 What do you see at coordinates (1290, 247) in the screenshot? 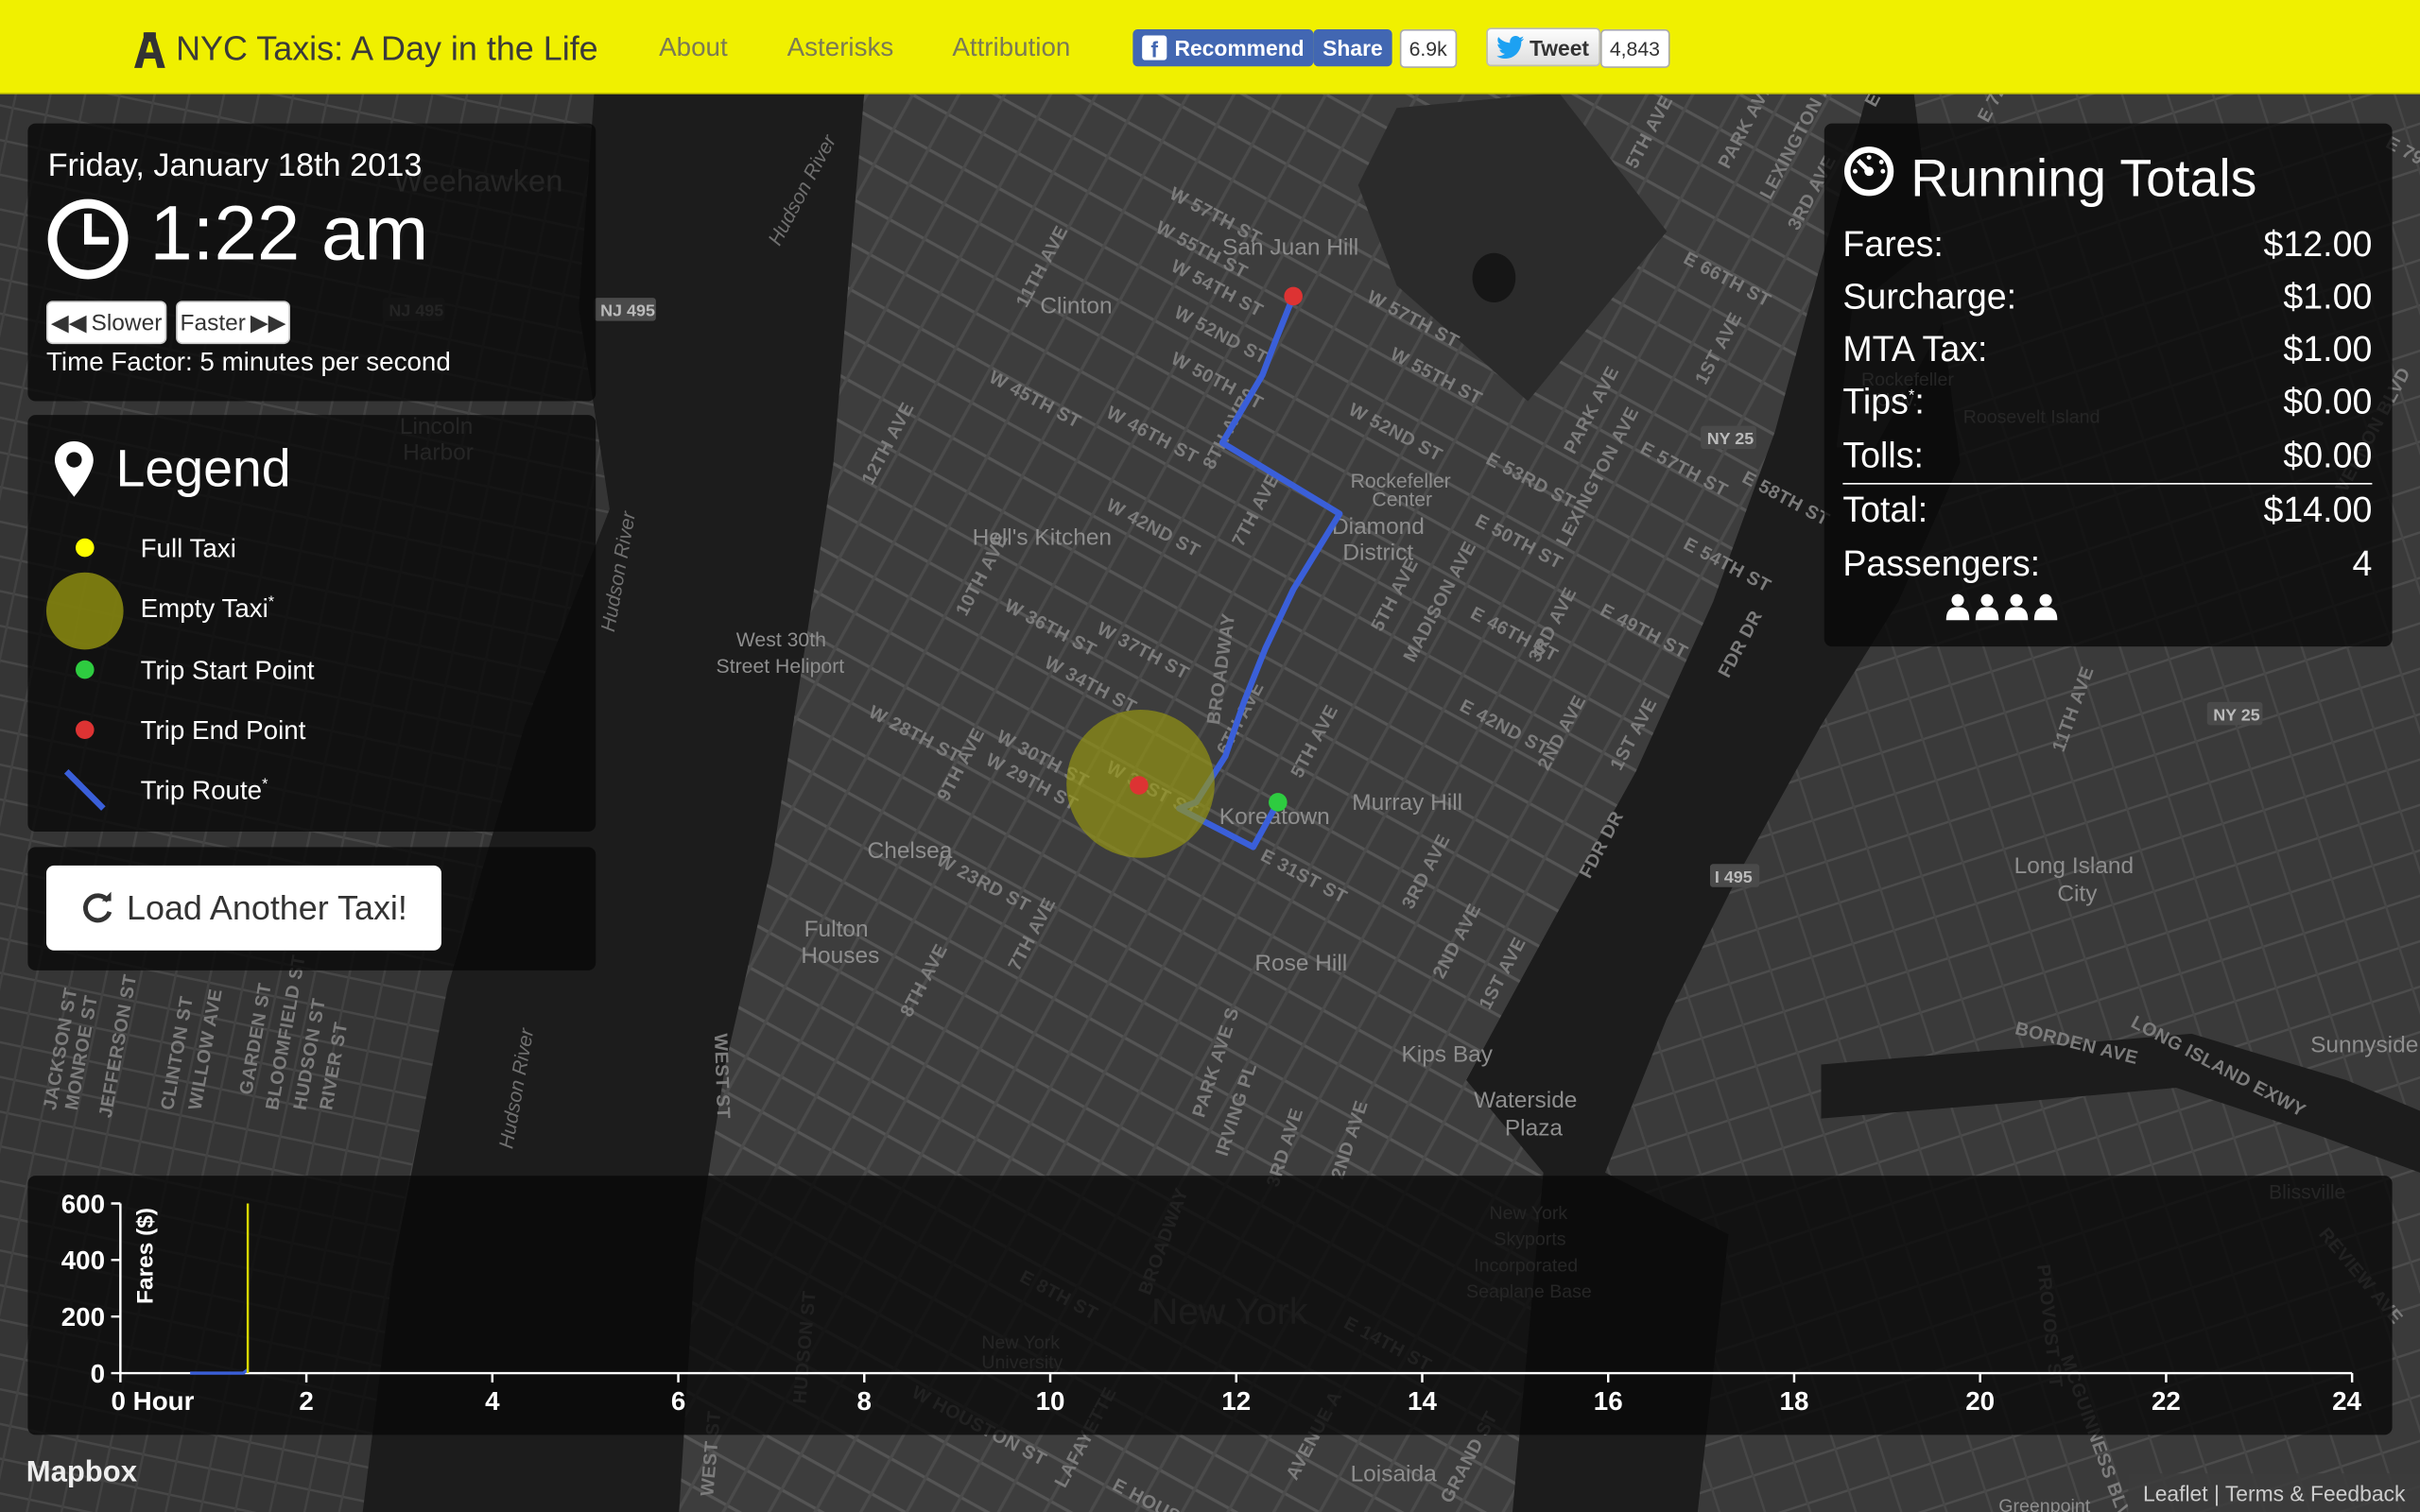
I see `map-label: San Juan Hill` at bounding box center [1290, 247].